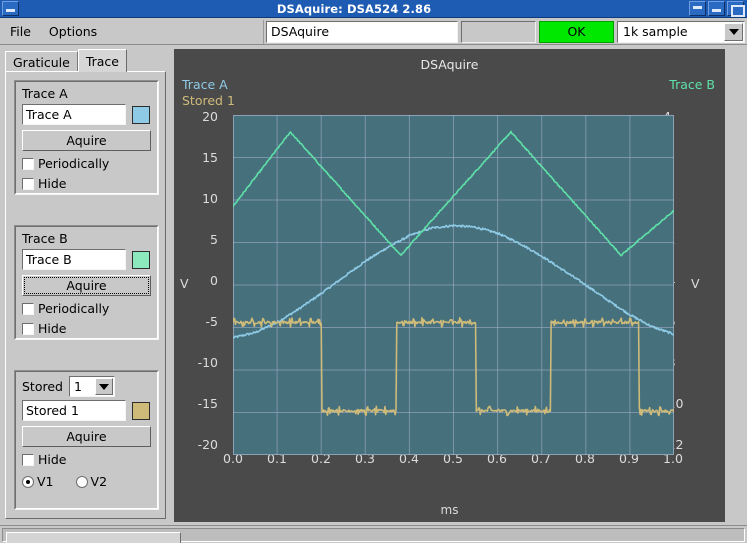 The width and height of the screenshot is (747, 543). I want to click on stored-hide-label: Hide, so click(52, 459).